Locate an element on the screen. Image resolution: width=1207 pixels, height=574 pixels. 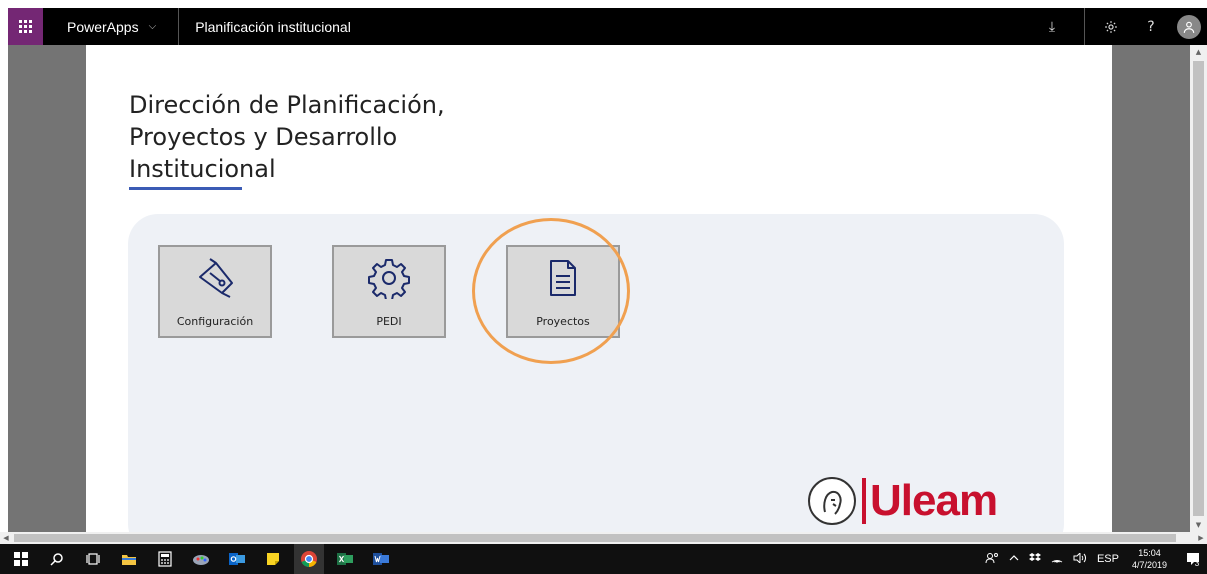
document-icon is located at coordinates (563, 278).